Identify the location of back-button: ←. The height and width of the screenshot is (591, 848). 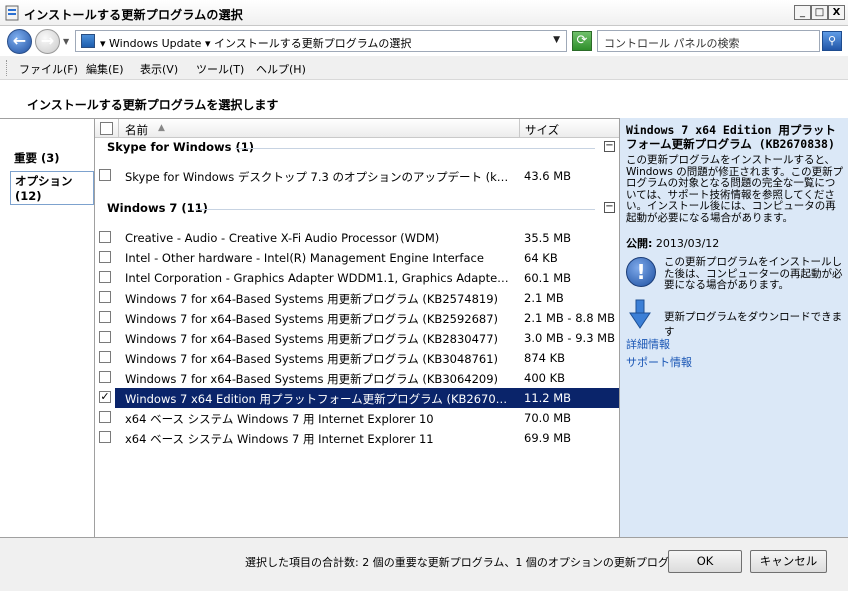
(19, 41).